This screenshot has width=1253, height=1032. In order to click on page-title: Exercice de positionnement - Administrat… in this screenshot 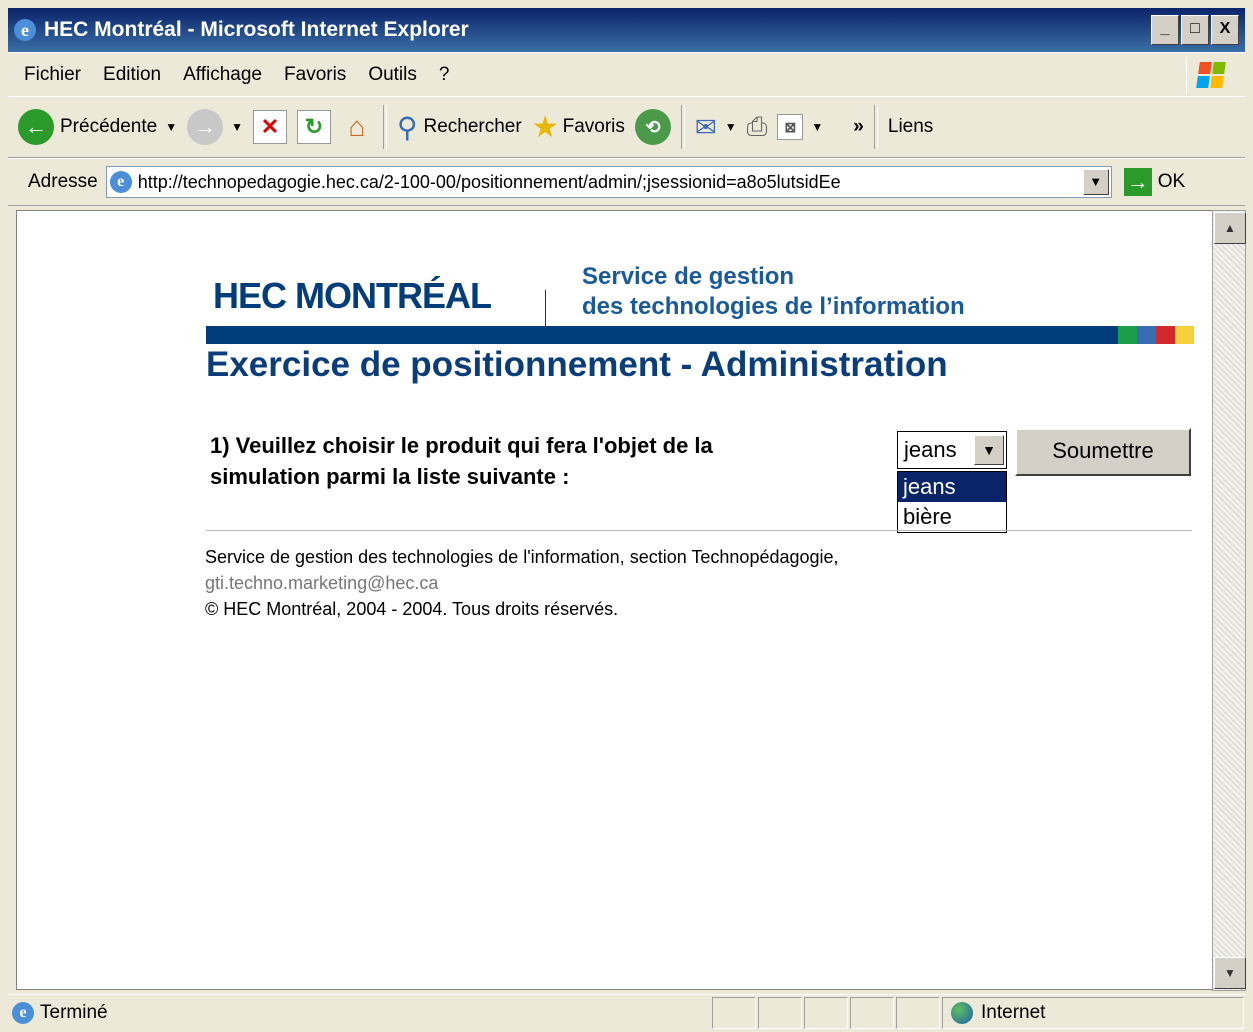, I will do `click(577, 364)`.